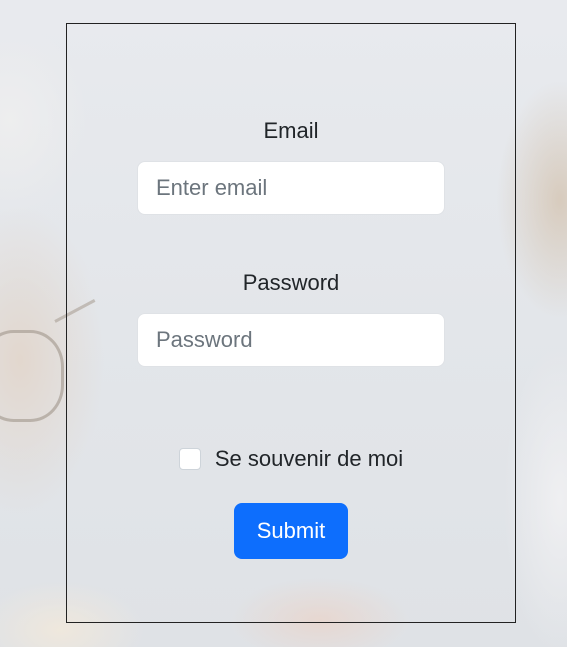 This screenshot has width=567, height=647. What do you see at coordinates (291, 130) in the screenshot?
I see `email-label: Email` at bounding box center [291, 130].